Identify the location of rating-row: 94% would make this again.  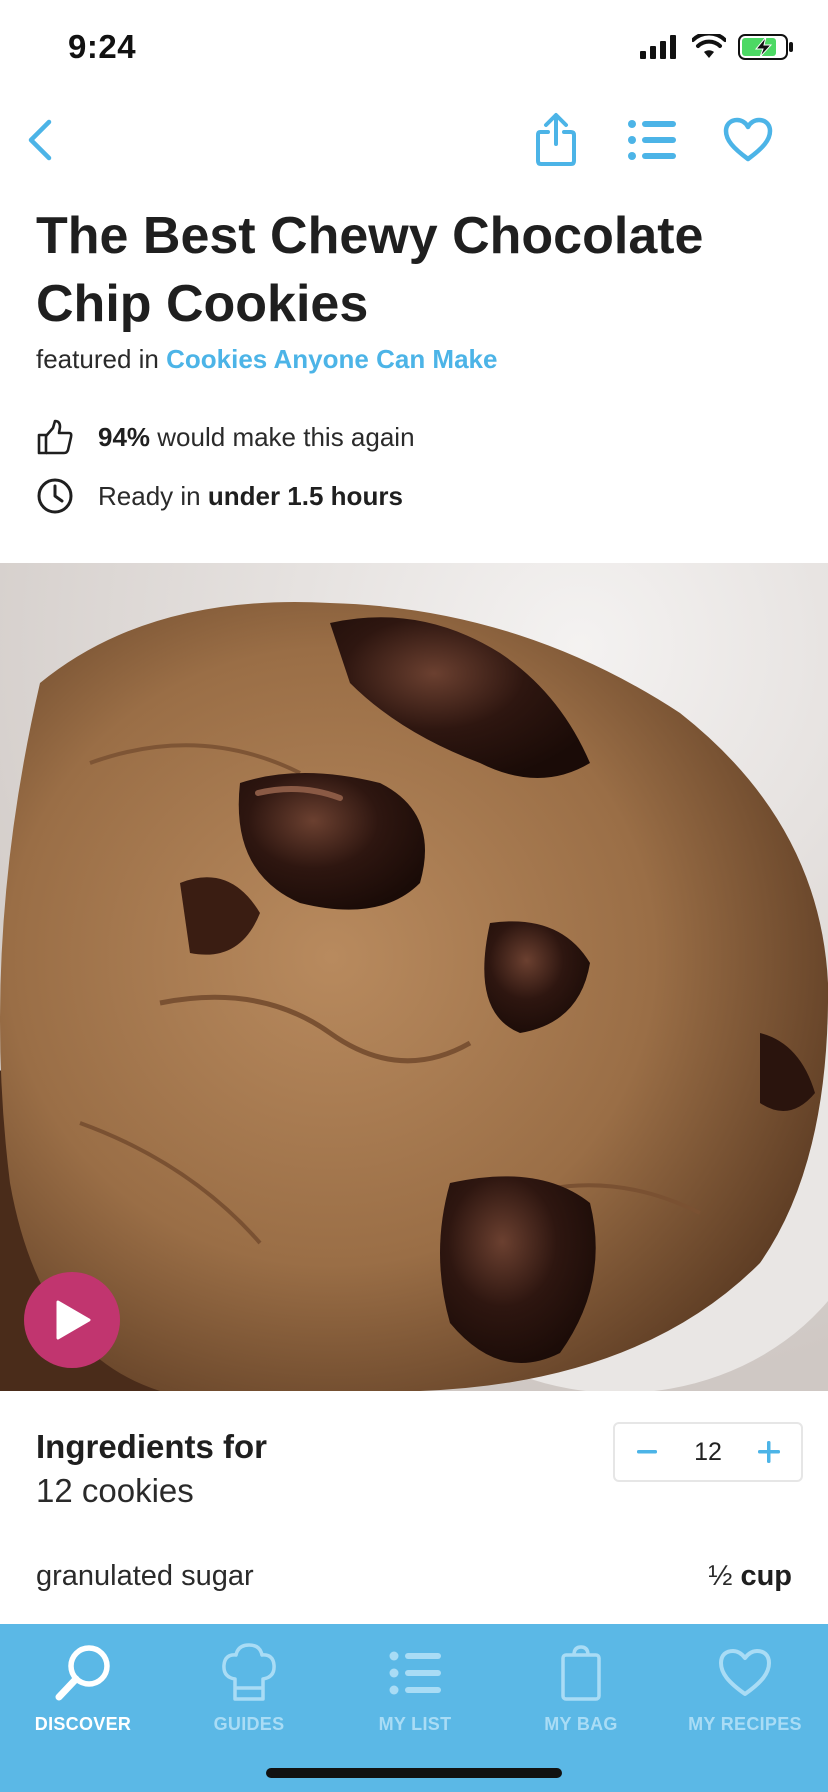
(225, 437).